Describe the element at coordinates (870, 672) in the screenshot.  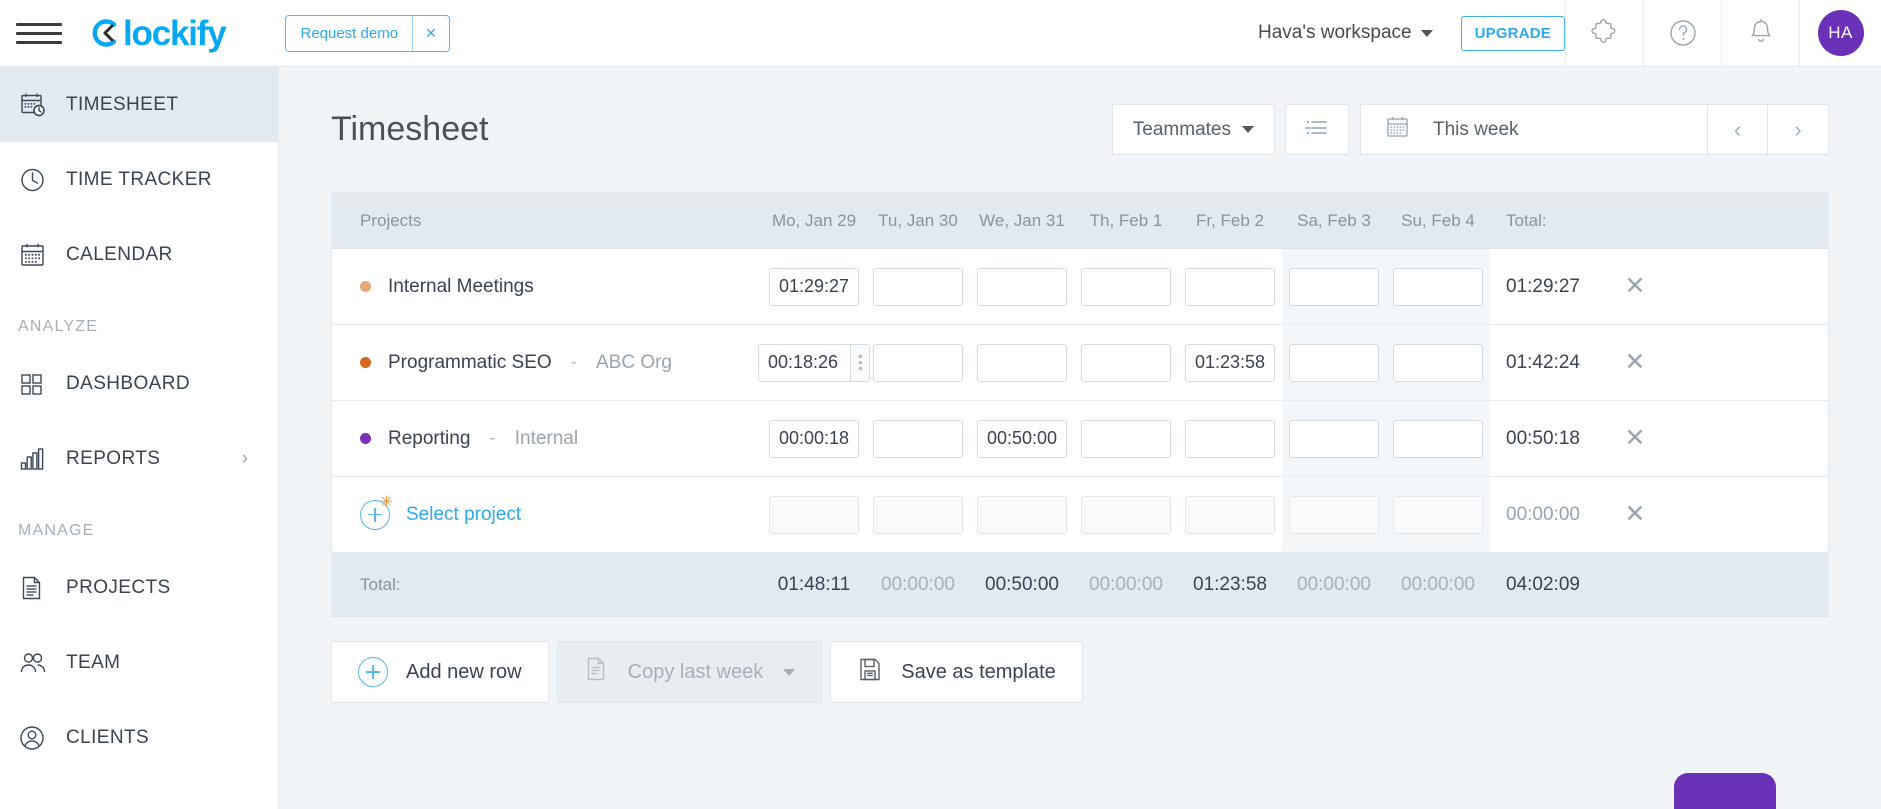
I see `save-icon` at that location.